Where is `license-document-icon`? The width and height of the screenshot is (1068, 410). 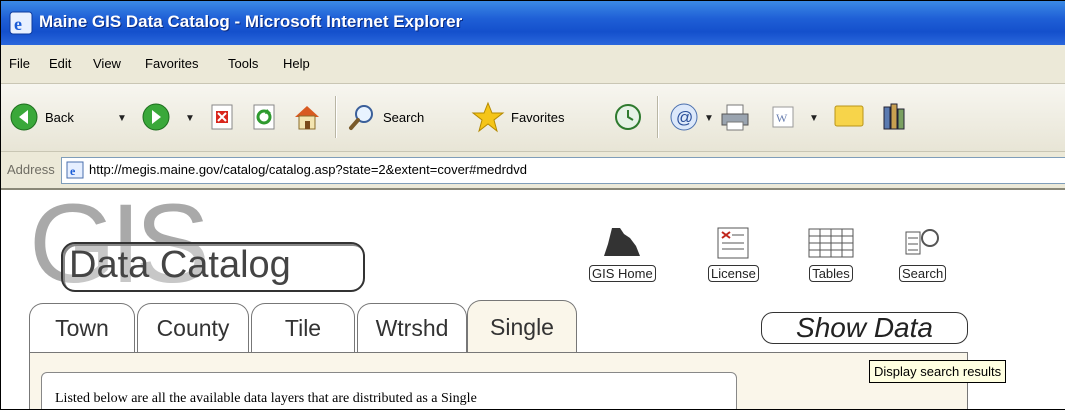
license-document-icon is located at coordinates (733, 243).